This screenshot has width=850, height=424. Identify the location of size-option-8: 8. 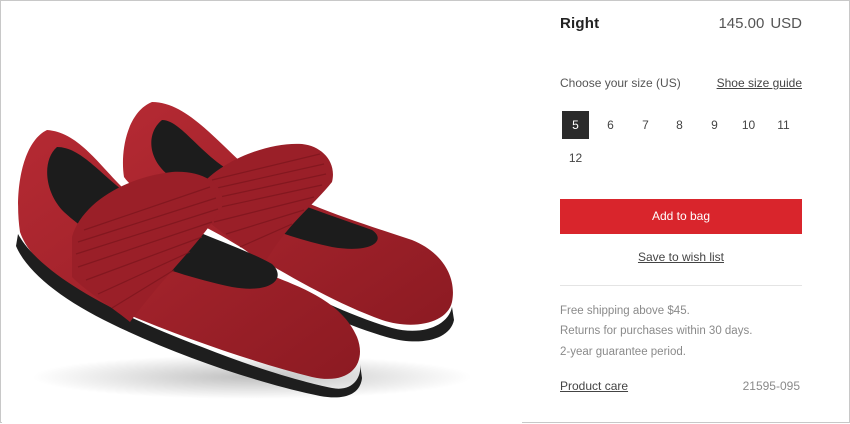
(679, 125).